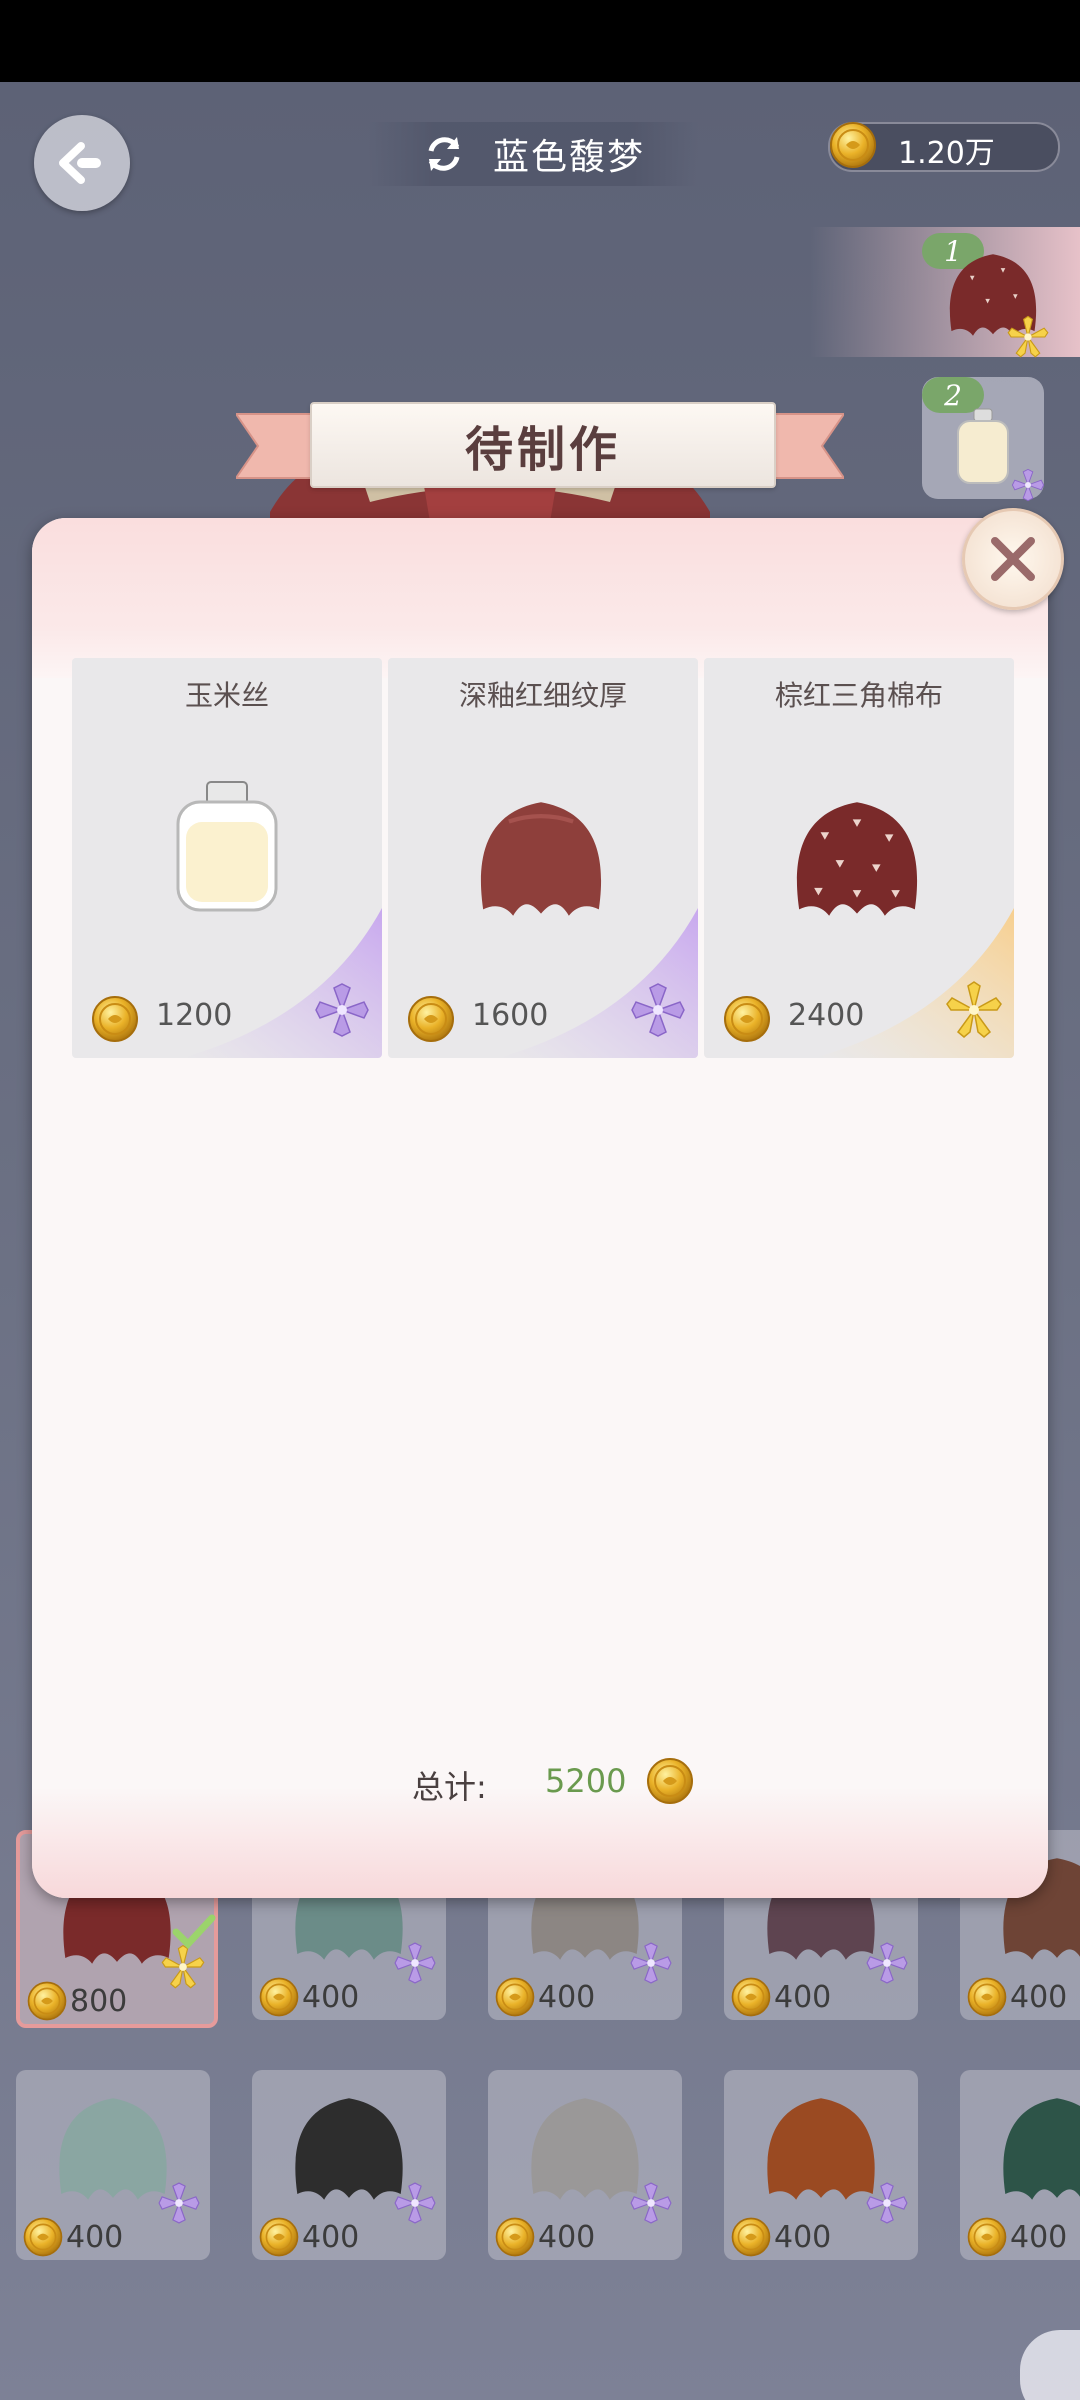  Describe the element at coordinates (194, 1932) in the screenshot. I see `check-icon` at that location.